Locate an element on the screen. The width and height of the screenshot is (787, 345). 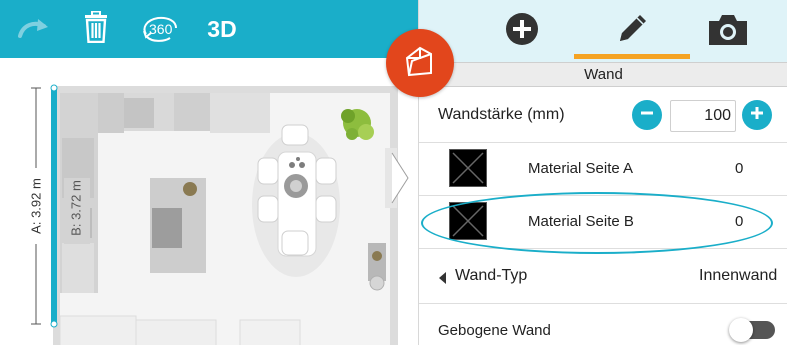
view-360-icon: 360 is located at coordinates (160, 29).